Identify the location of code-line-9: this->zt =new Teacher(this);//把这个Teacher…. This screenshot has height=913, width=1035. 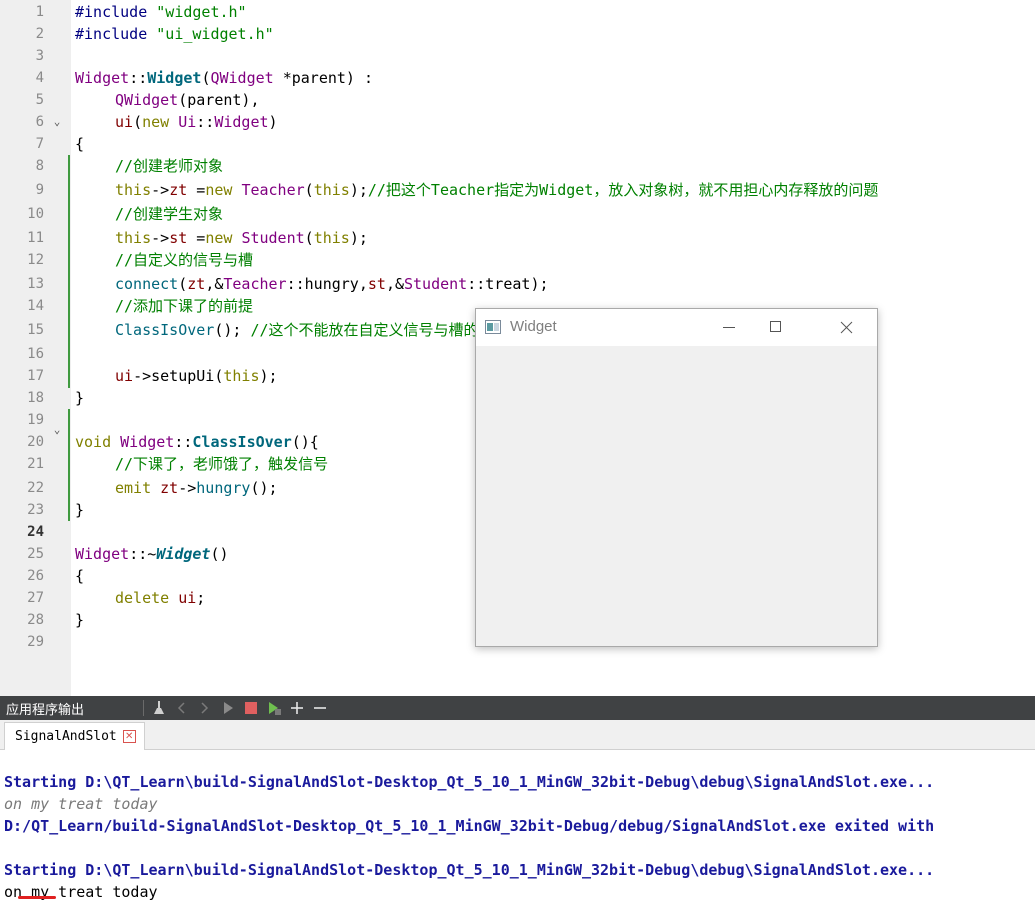
(497, 190).